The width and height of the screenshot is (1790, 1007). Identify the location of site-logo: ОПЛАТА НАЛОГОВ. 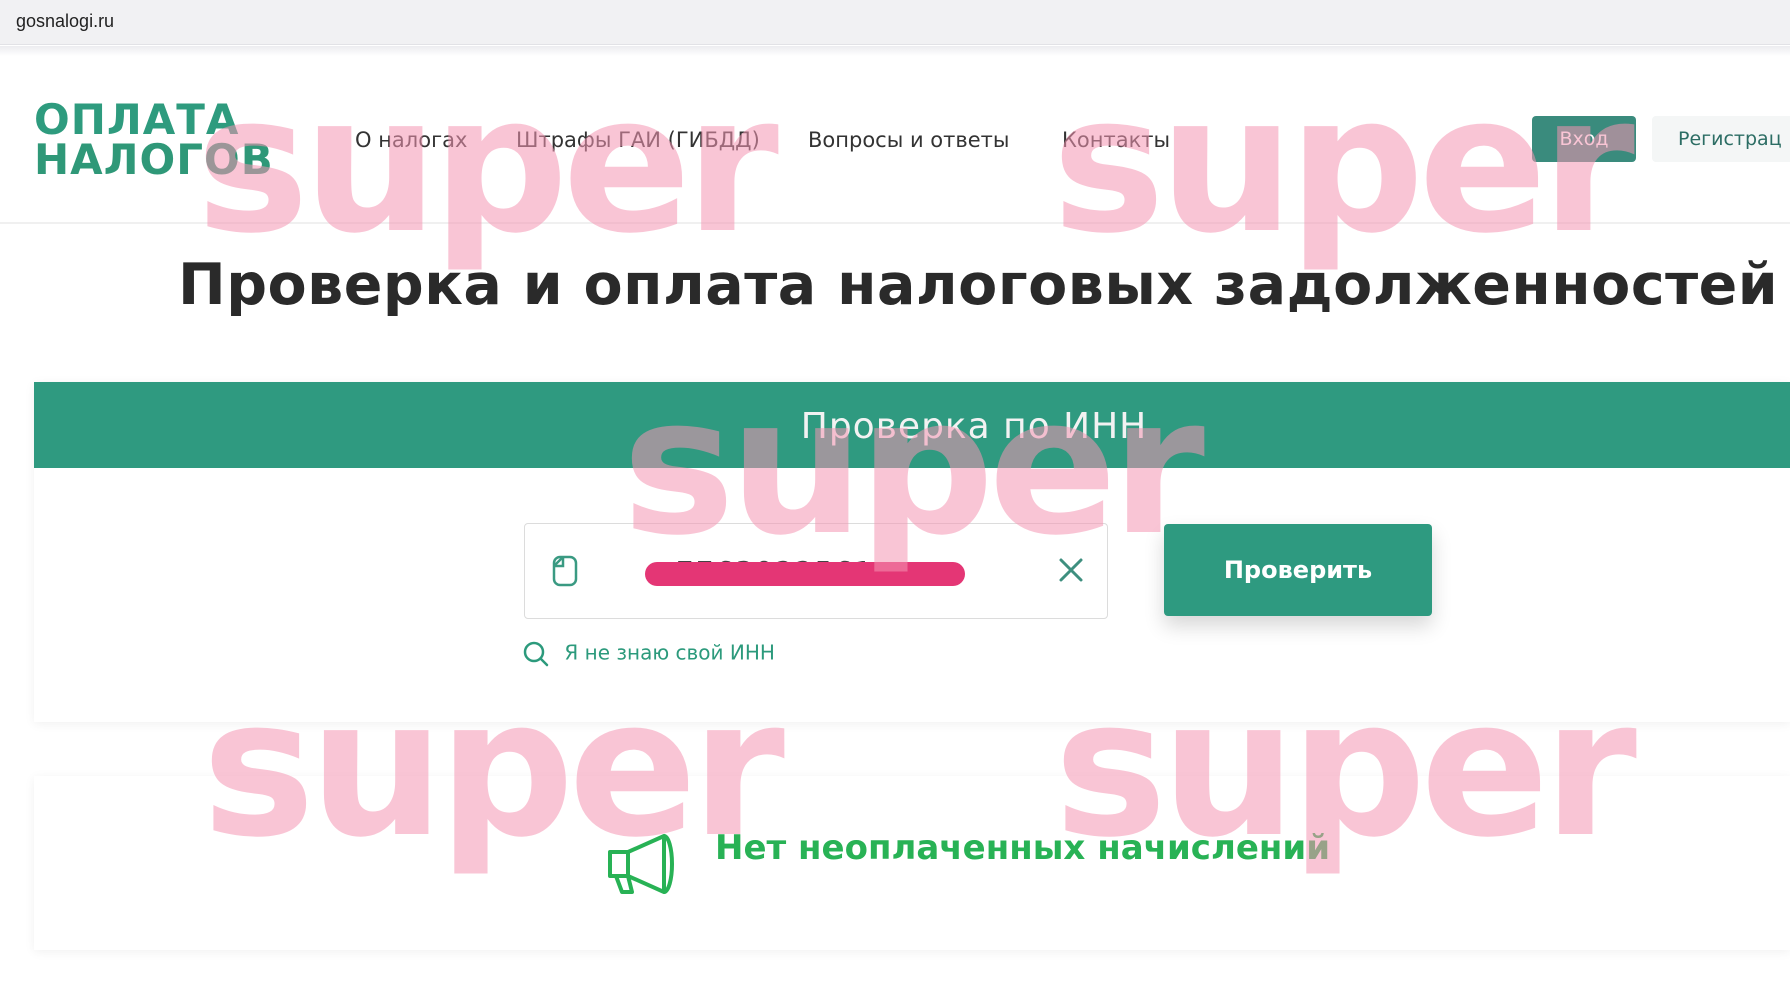
(154, 139).